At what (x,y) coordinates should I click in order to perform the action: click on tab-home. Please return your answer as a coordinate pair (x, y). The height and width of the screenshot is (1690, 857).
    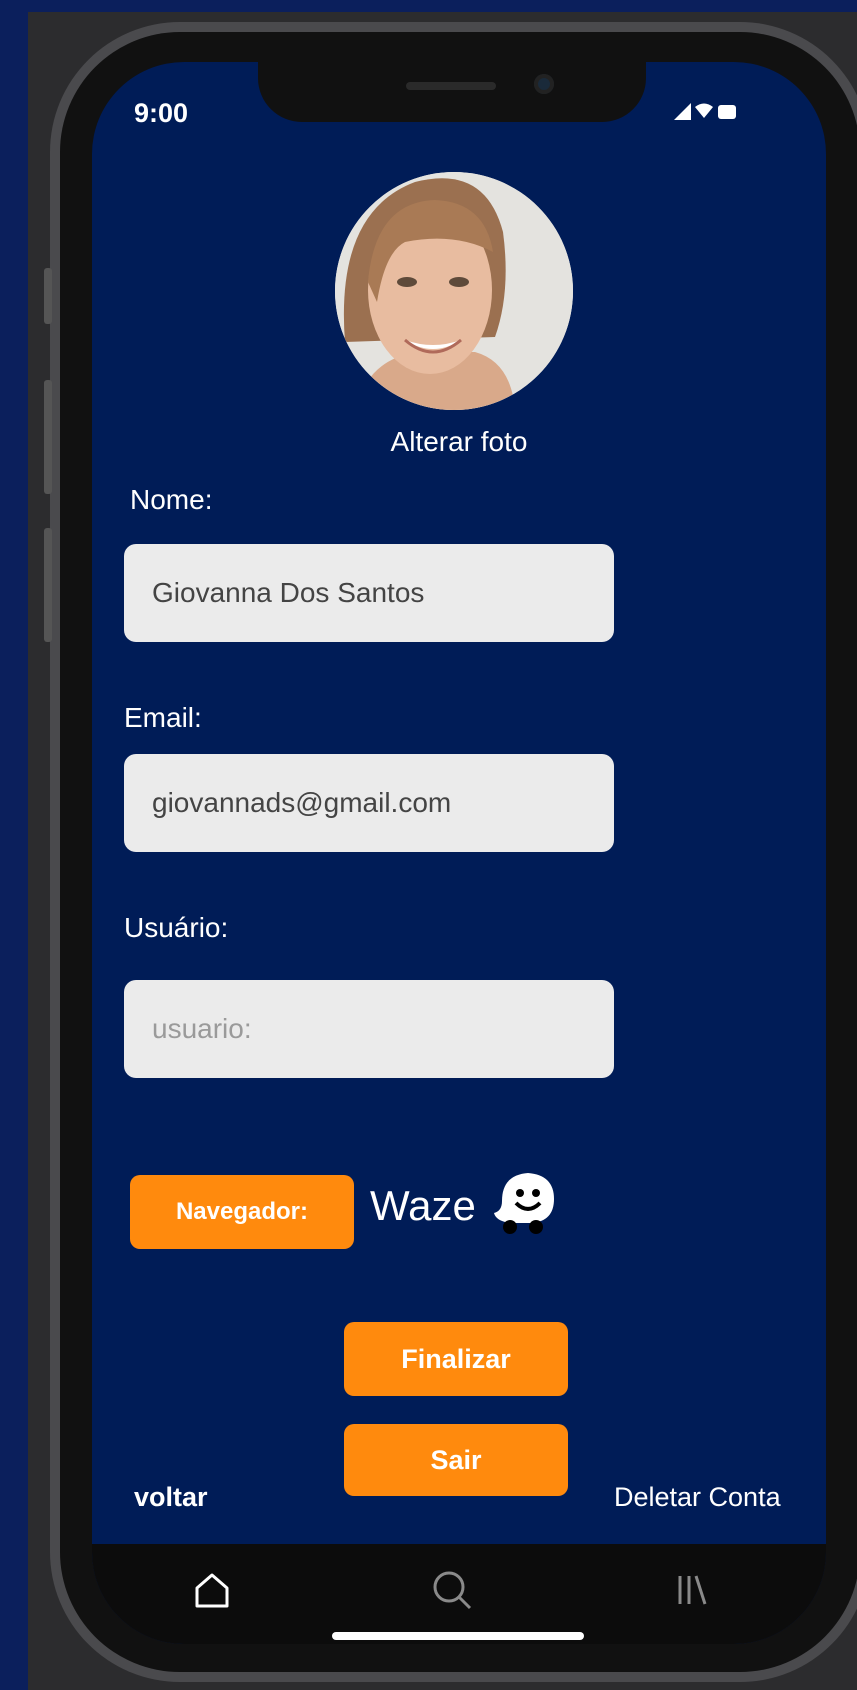
    Looking at the image, I should click on (212, 1590).